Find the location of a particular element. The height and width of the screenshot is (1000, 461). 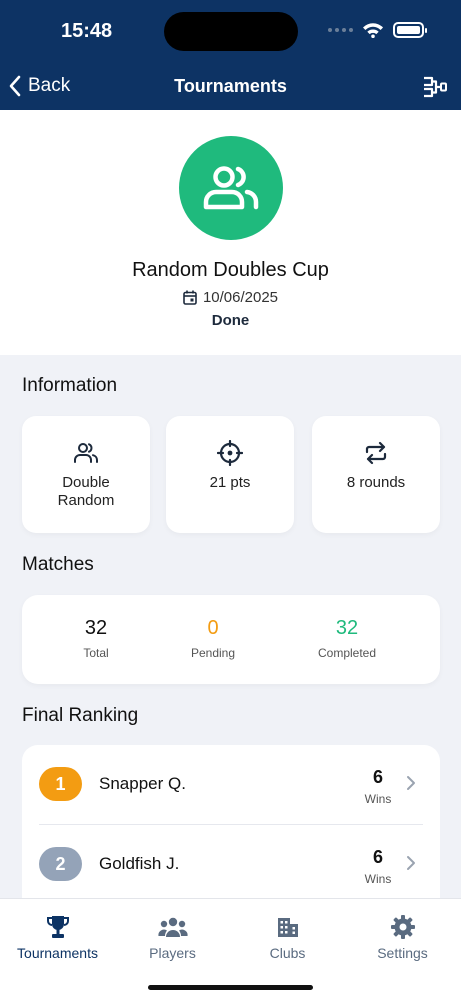

stat-completed-value: 32 is located at coordinates (347, 628).